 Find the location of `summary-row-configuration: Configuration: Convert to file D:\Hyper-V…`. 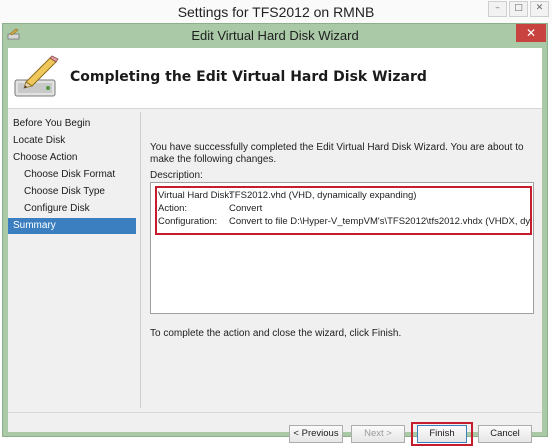

summary-row-configuration: Configuration: Convert to file D:\Hyper-V… is located at coordinates (344, 221).